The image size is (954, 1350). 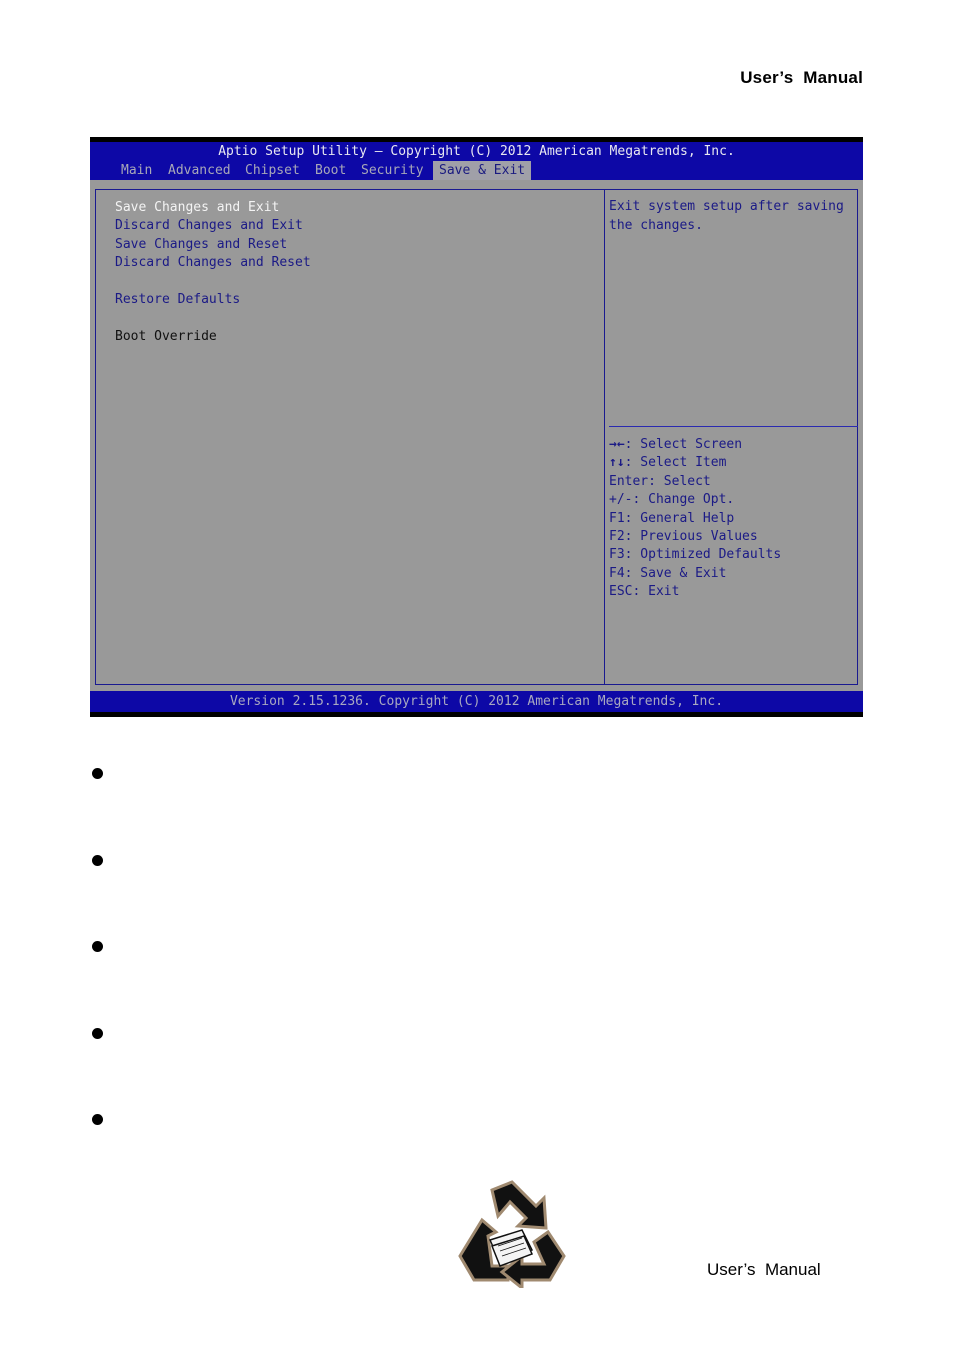 I want to click on key-row-f4: F4: Save & Exit, so click(x=695, y=574).